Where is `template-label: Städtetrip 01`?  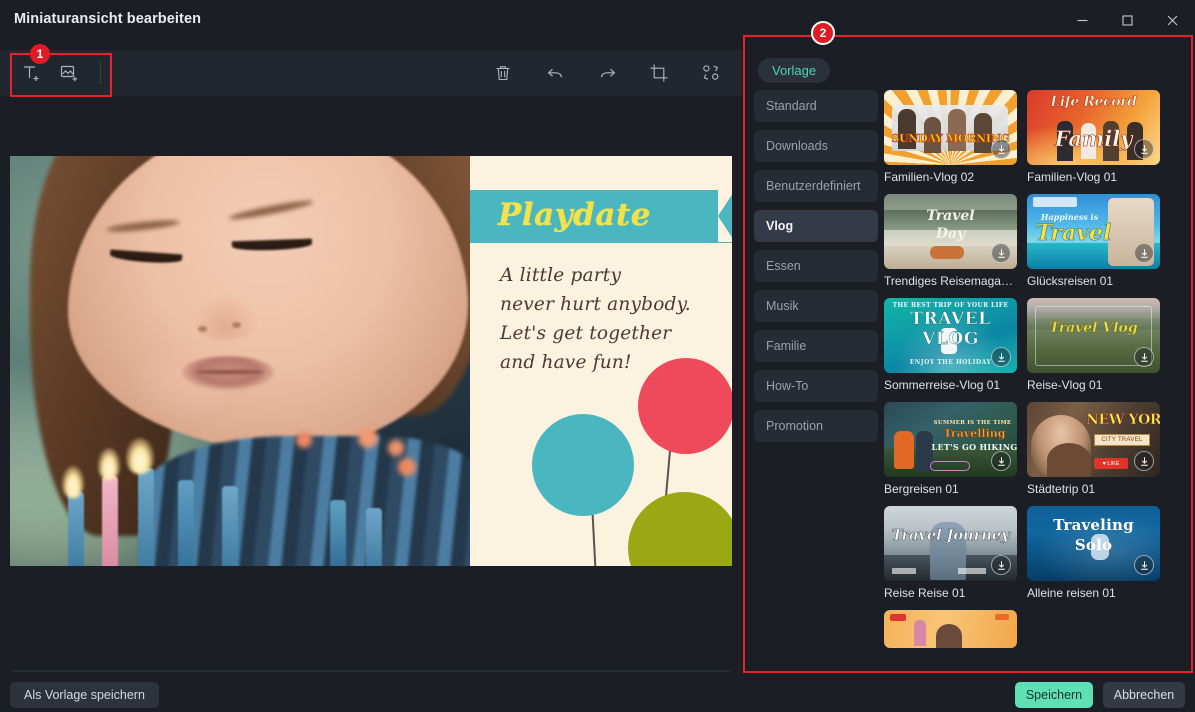 template-label: Städtetrip 01 is located at coordinates (1061, 489).